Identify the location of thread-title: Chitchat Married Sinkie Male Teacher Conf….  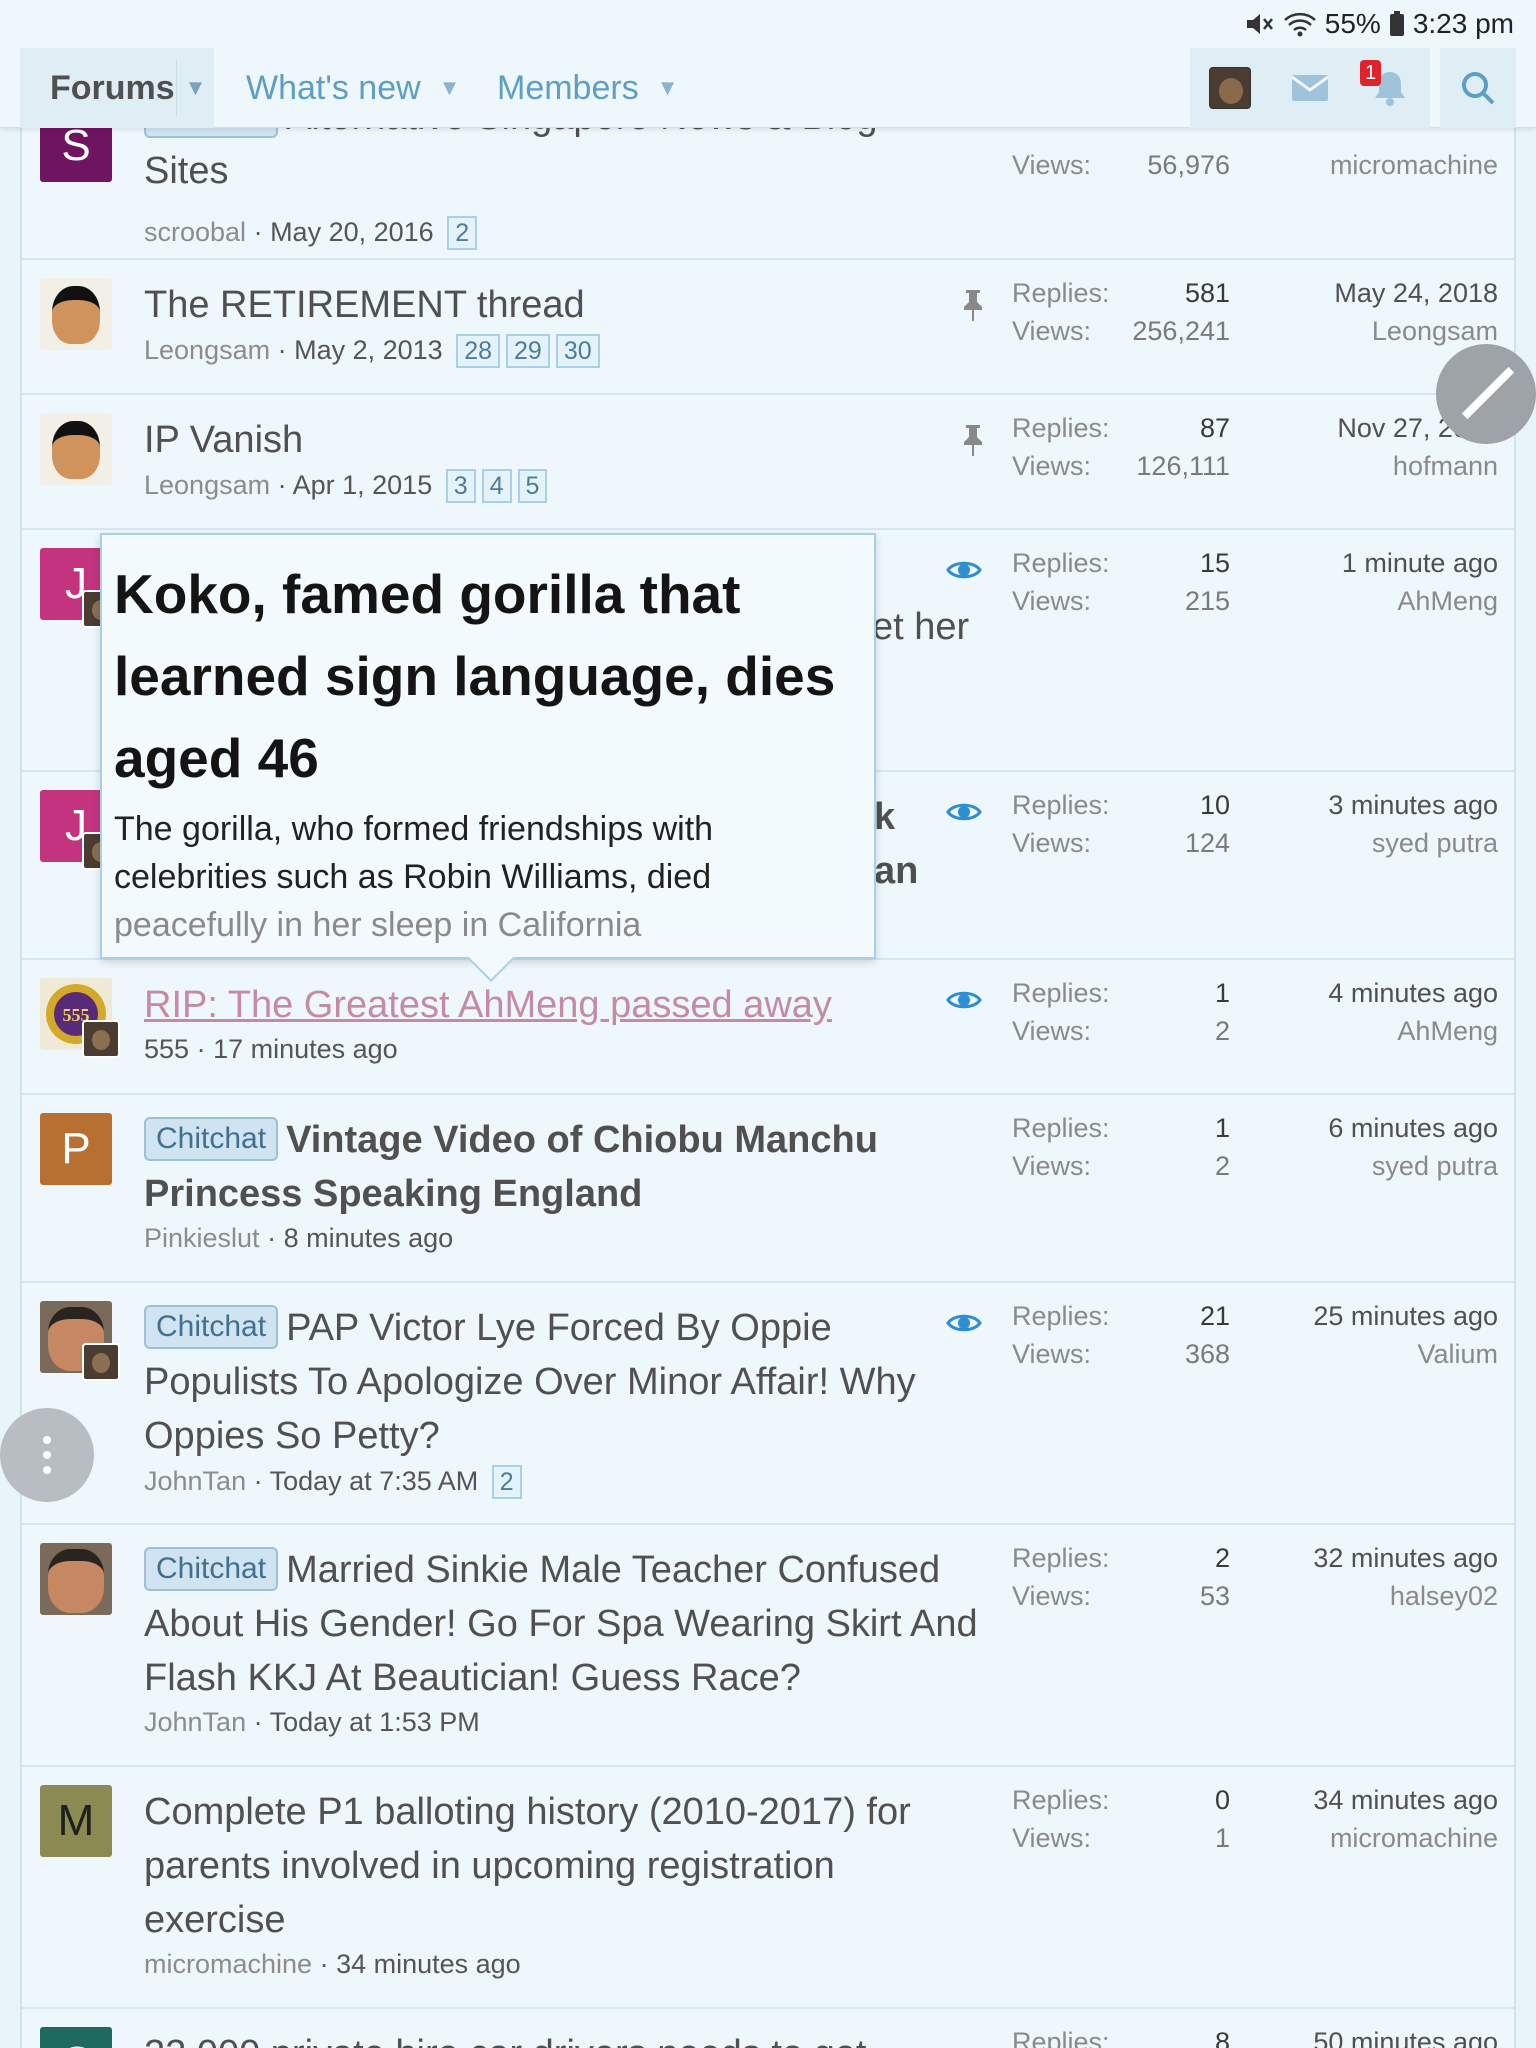
(564, 1624).